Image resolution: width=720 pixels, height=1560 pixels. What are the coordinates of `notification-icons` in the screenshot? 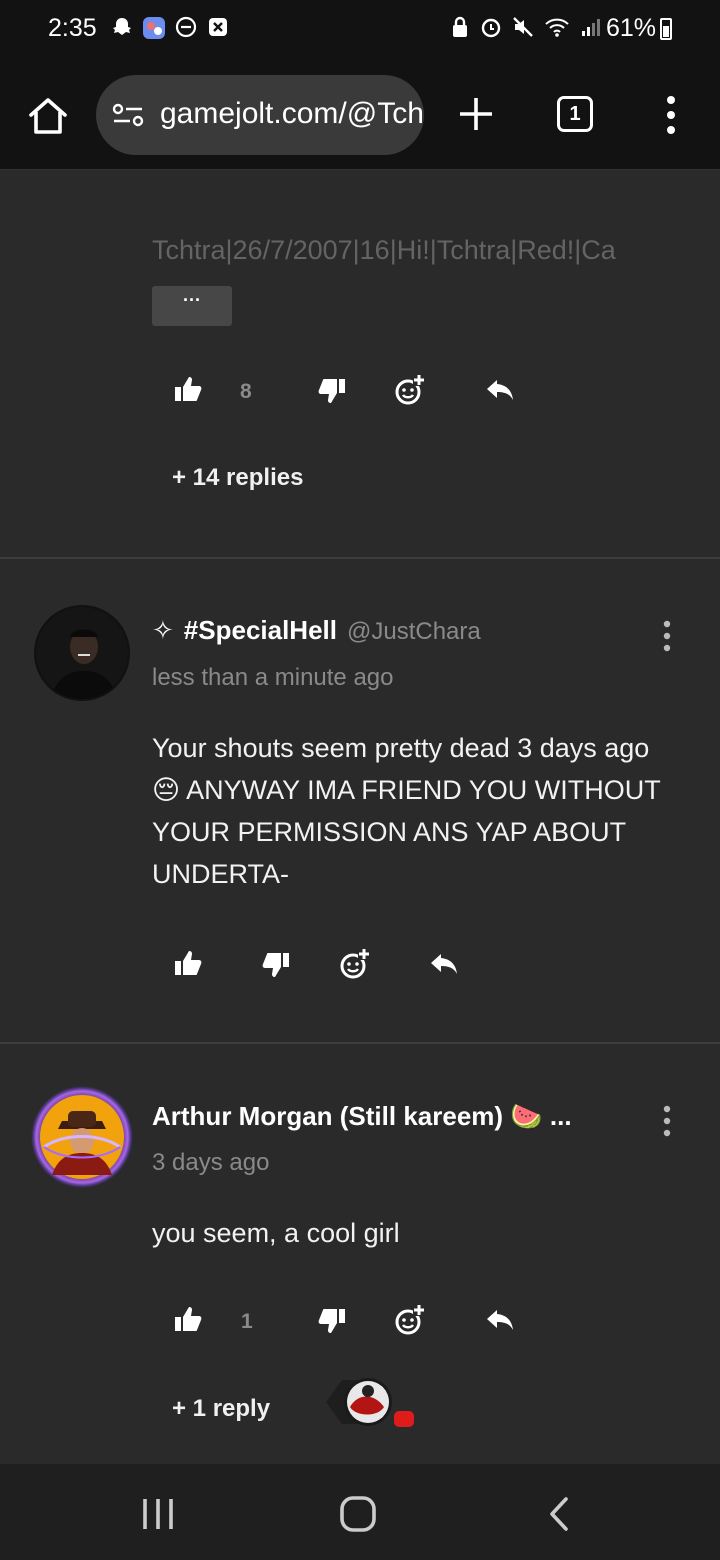 It's located at (170, 28).